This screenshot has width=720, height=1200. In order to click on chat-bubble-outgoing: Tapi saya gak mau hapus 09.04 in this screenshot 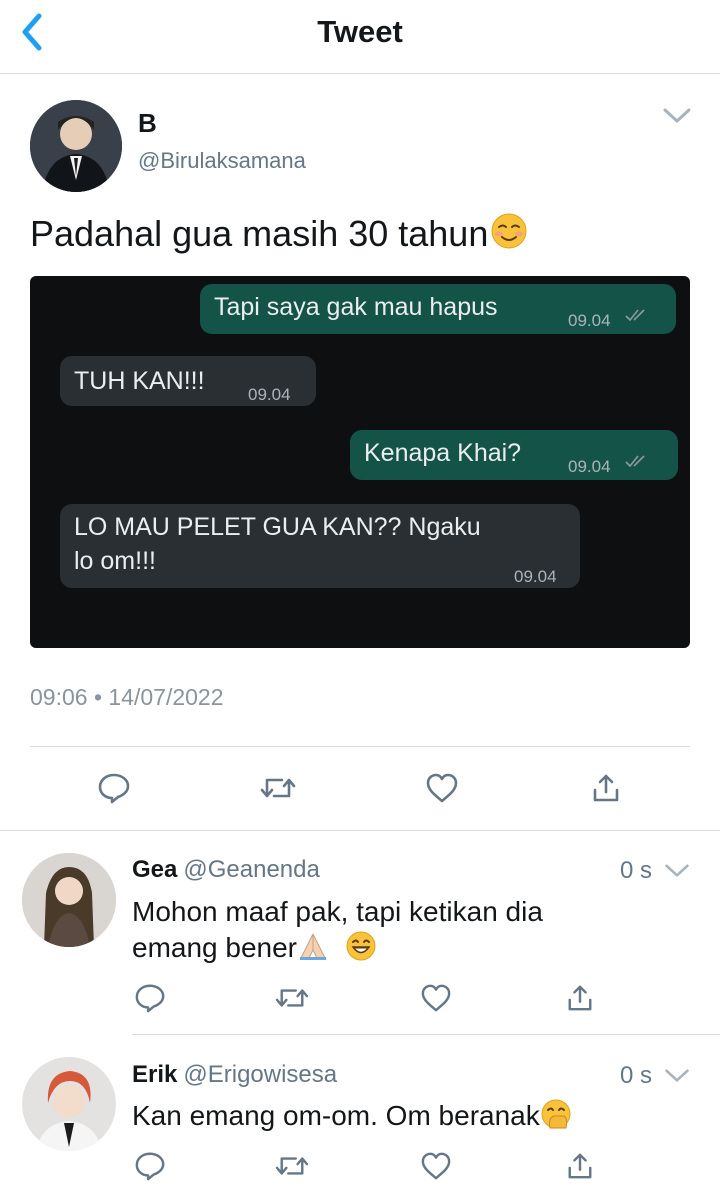, I will do `click(438, 309)`.